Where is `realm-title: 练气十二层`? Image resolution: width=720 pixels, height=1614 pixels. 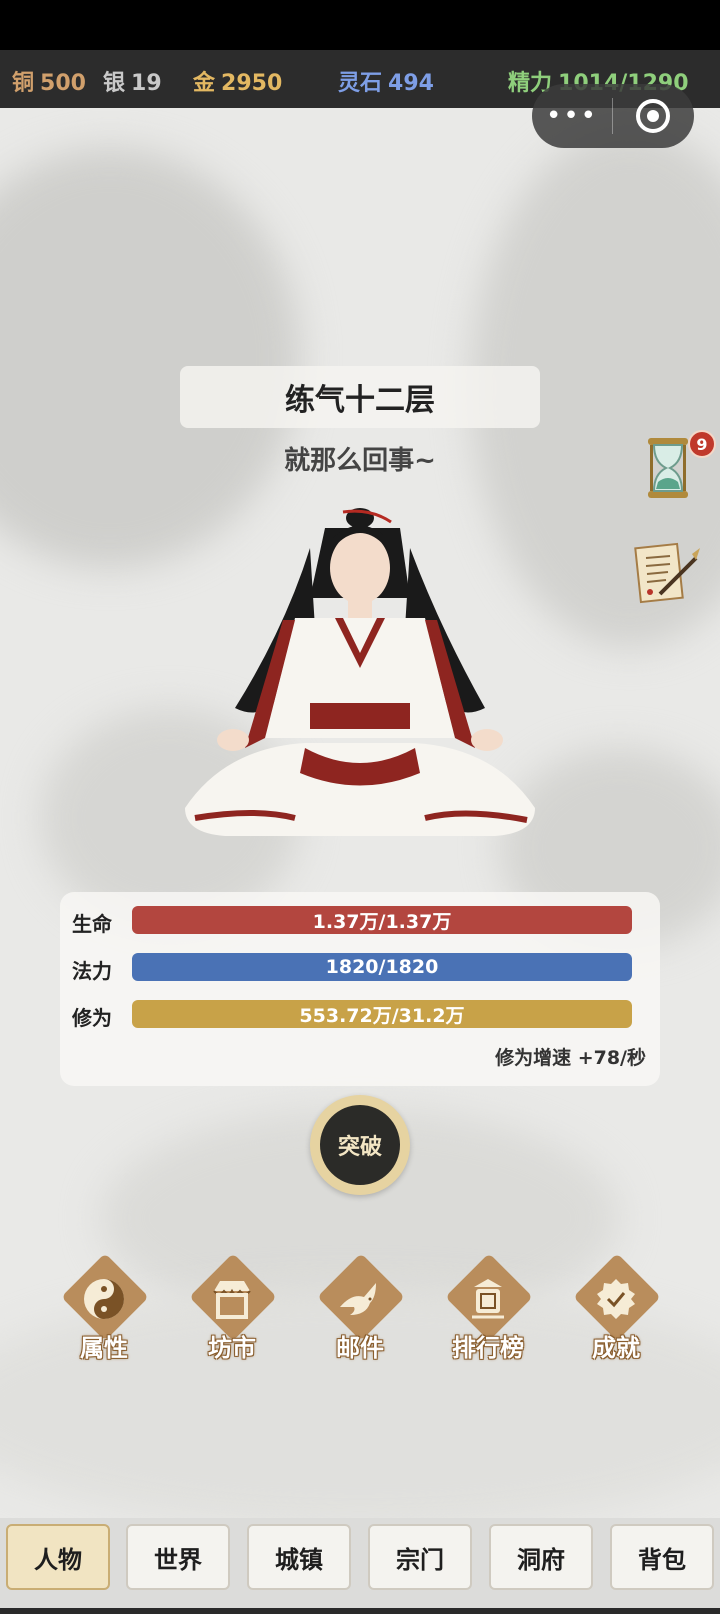
realm-title: 练气十二层 is located at coordinates (360, 397).